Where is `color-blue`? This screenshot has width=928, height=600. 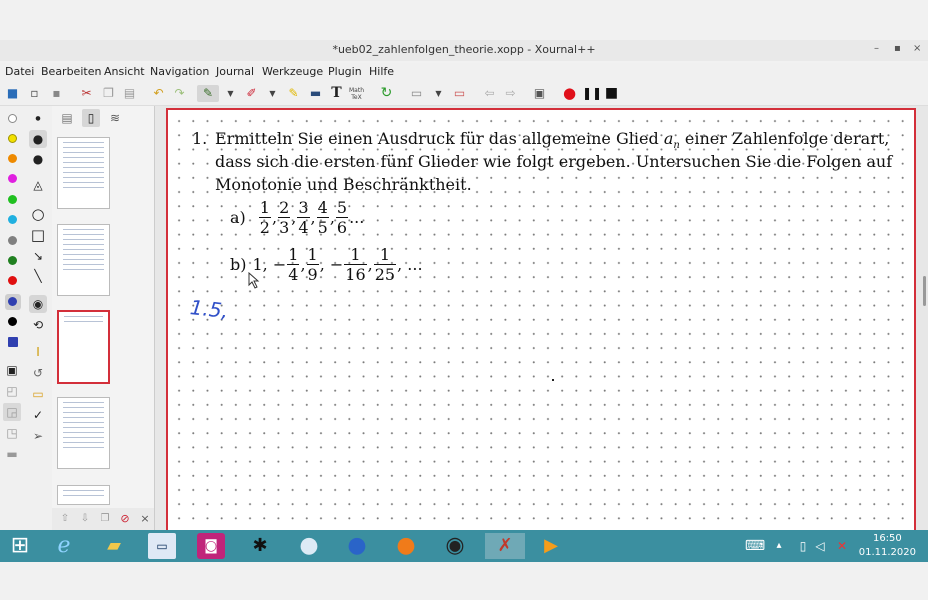
color-blue is located at coordinates (12, 301).